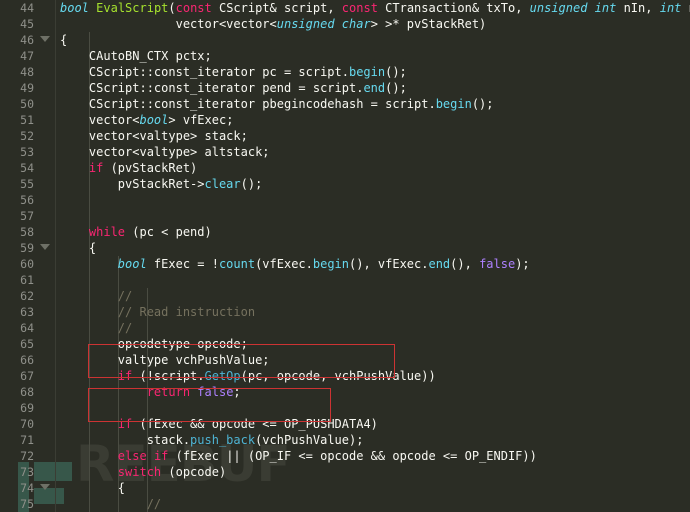 This screenshot has width=690, height=512. What do you see at coordinates (27, 360) in the screenshot?
I see `line-number: 66` at bounding box center [27, 360].